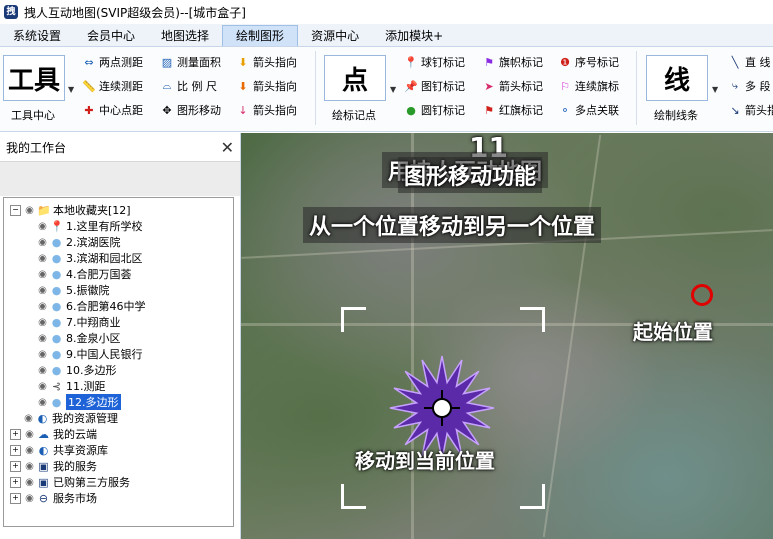  I want to click on arrow-line-button: ↘ 箭头指, so click(750, 110).